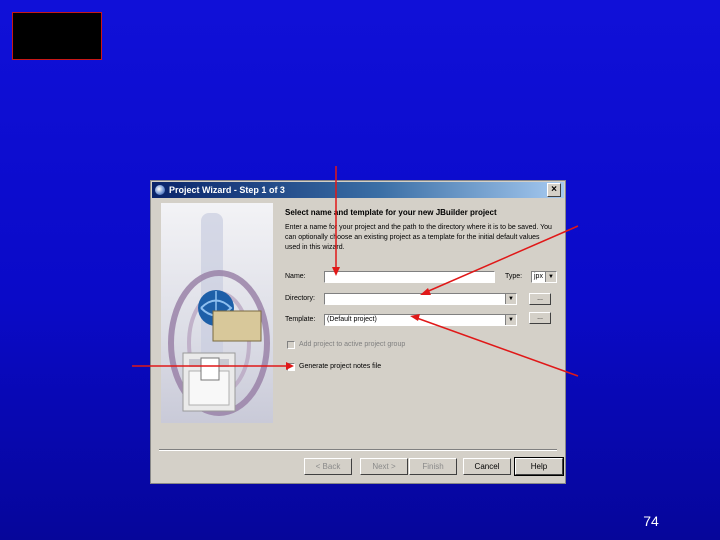  I want to click on arrow-to-template, so click(496, 346).